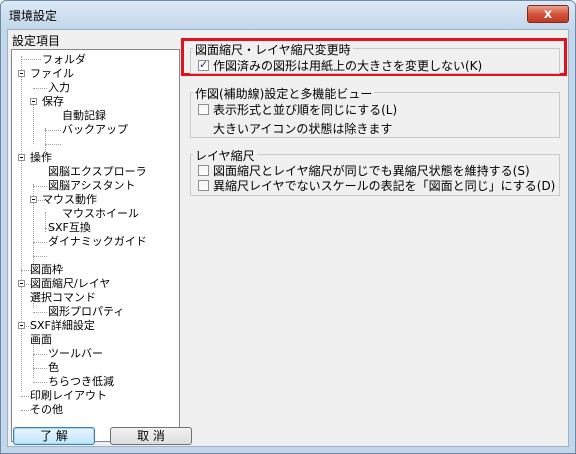 Image resolution: width=576 pixels, height=454 pixels. Describe the element at coordinates (53, 367) in the screenshot. I see `tree-item-color: 色` at that location.